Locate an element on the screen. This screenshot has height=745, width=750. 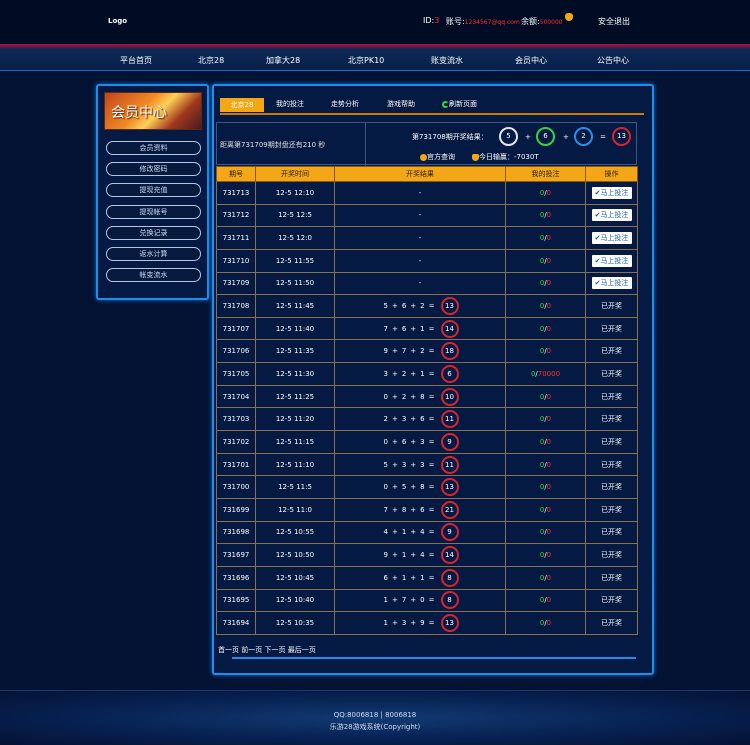
logout-link: 安全退出 is located at coordinates (614, 21).